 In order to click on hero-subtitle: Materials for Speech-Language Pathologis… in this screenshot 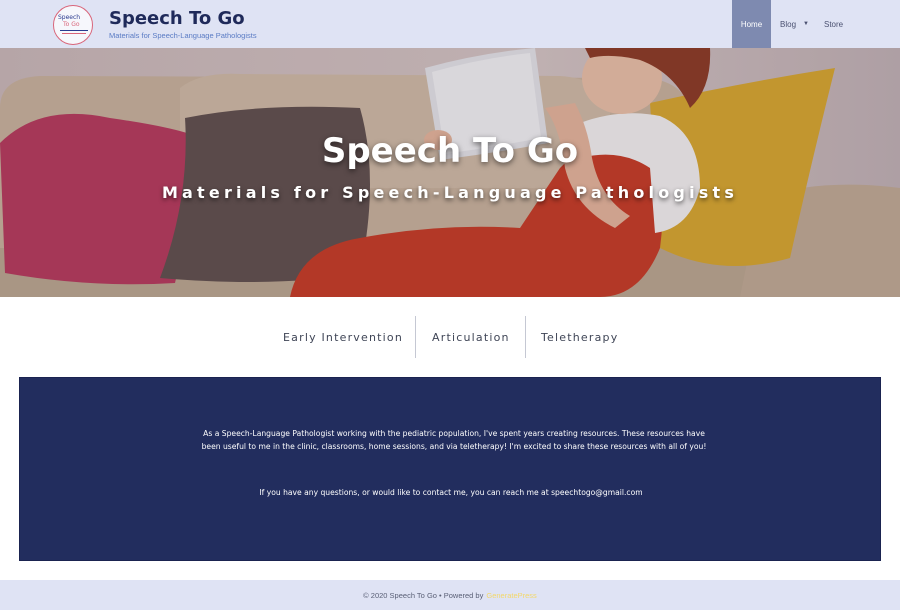, I will do `click(450, 192)`.